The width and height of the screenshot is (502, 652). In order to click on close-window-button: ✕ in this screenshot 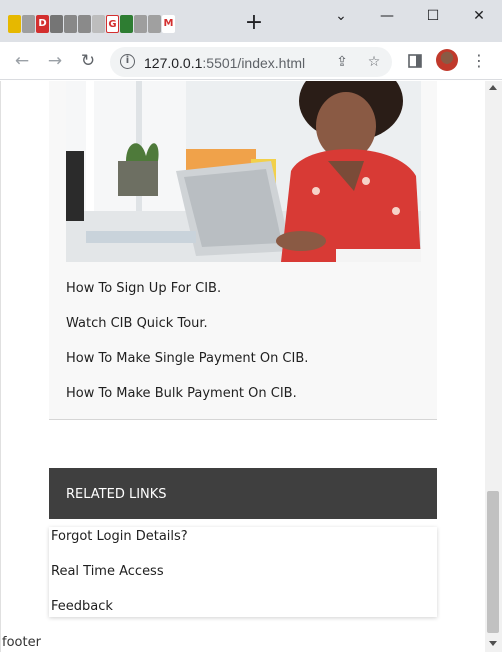, I will do `click(479, 16)`.